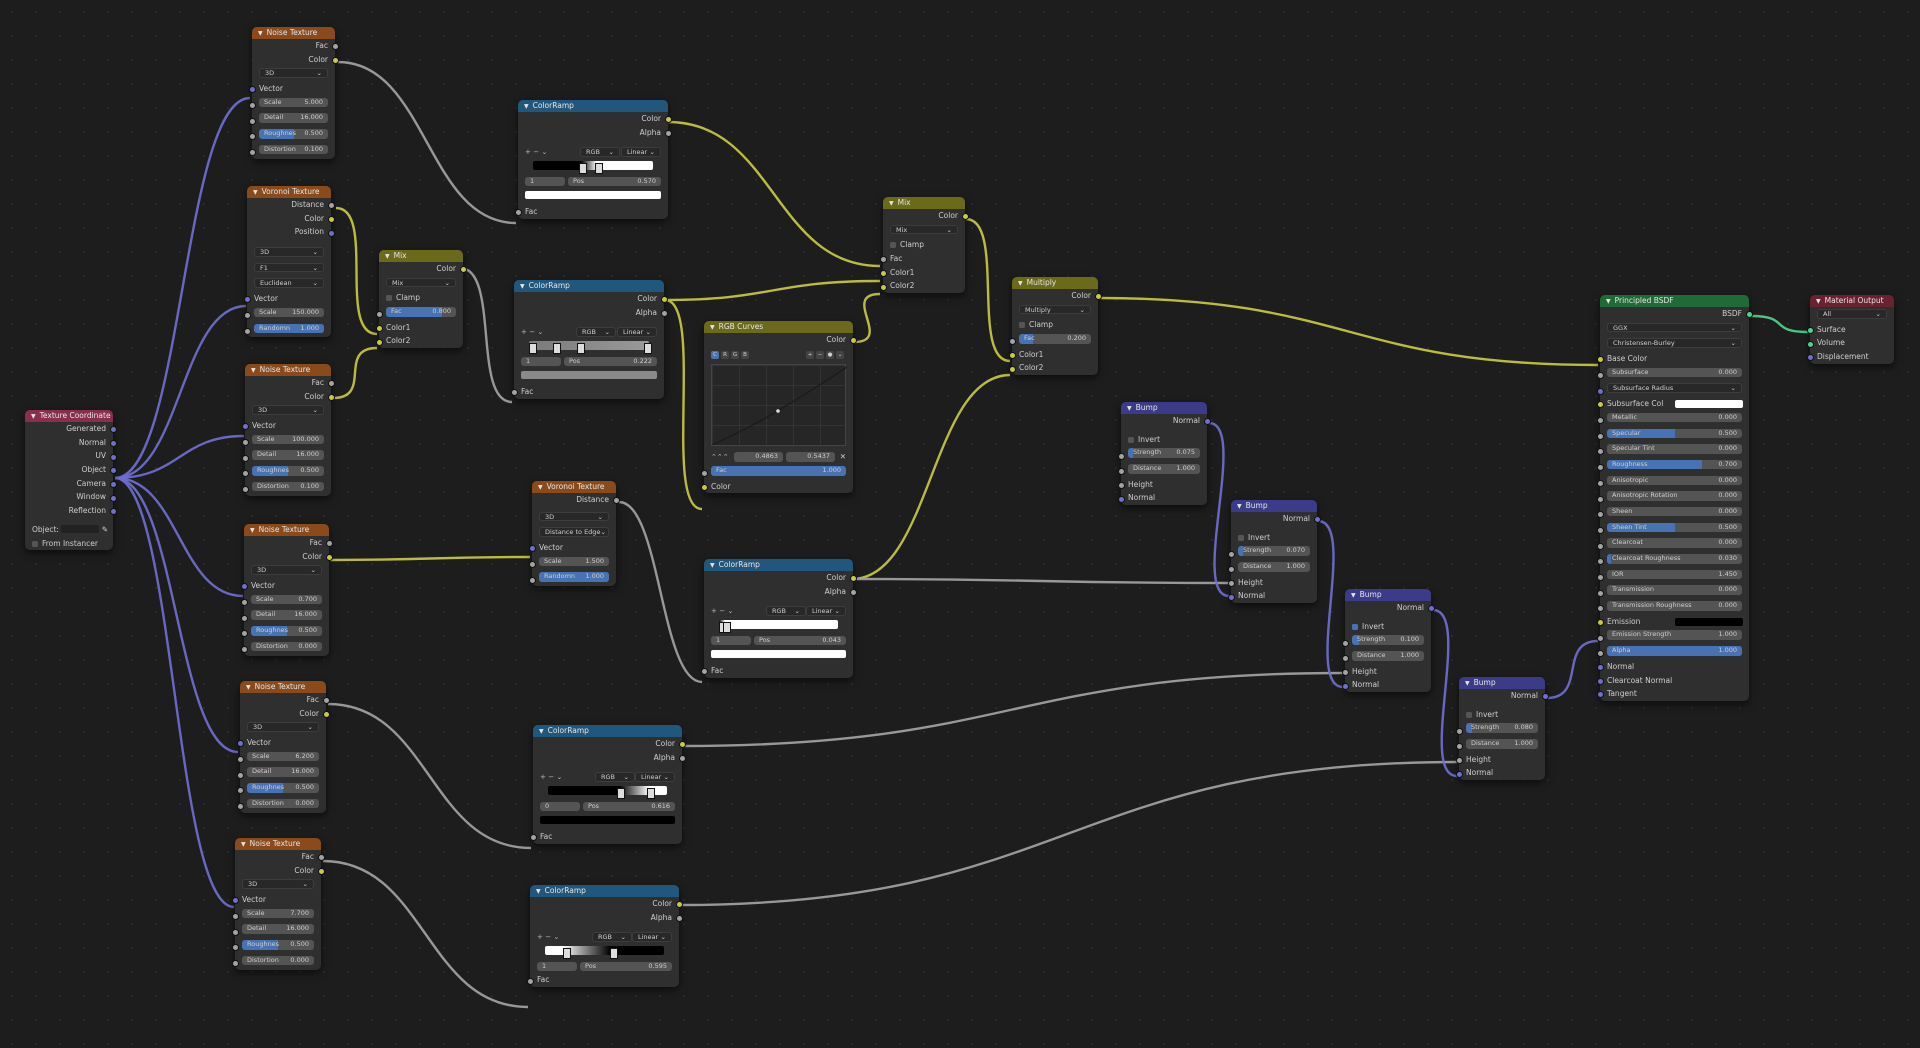 This screenshot has height=1048, width=1920. Describe the element at coordinates (289, 192) in the screenshot. I see `node-header: ▼ Voronoi Texture` at that location.